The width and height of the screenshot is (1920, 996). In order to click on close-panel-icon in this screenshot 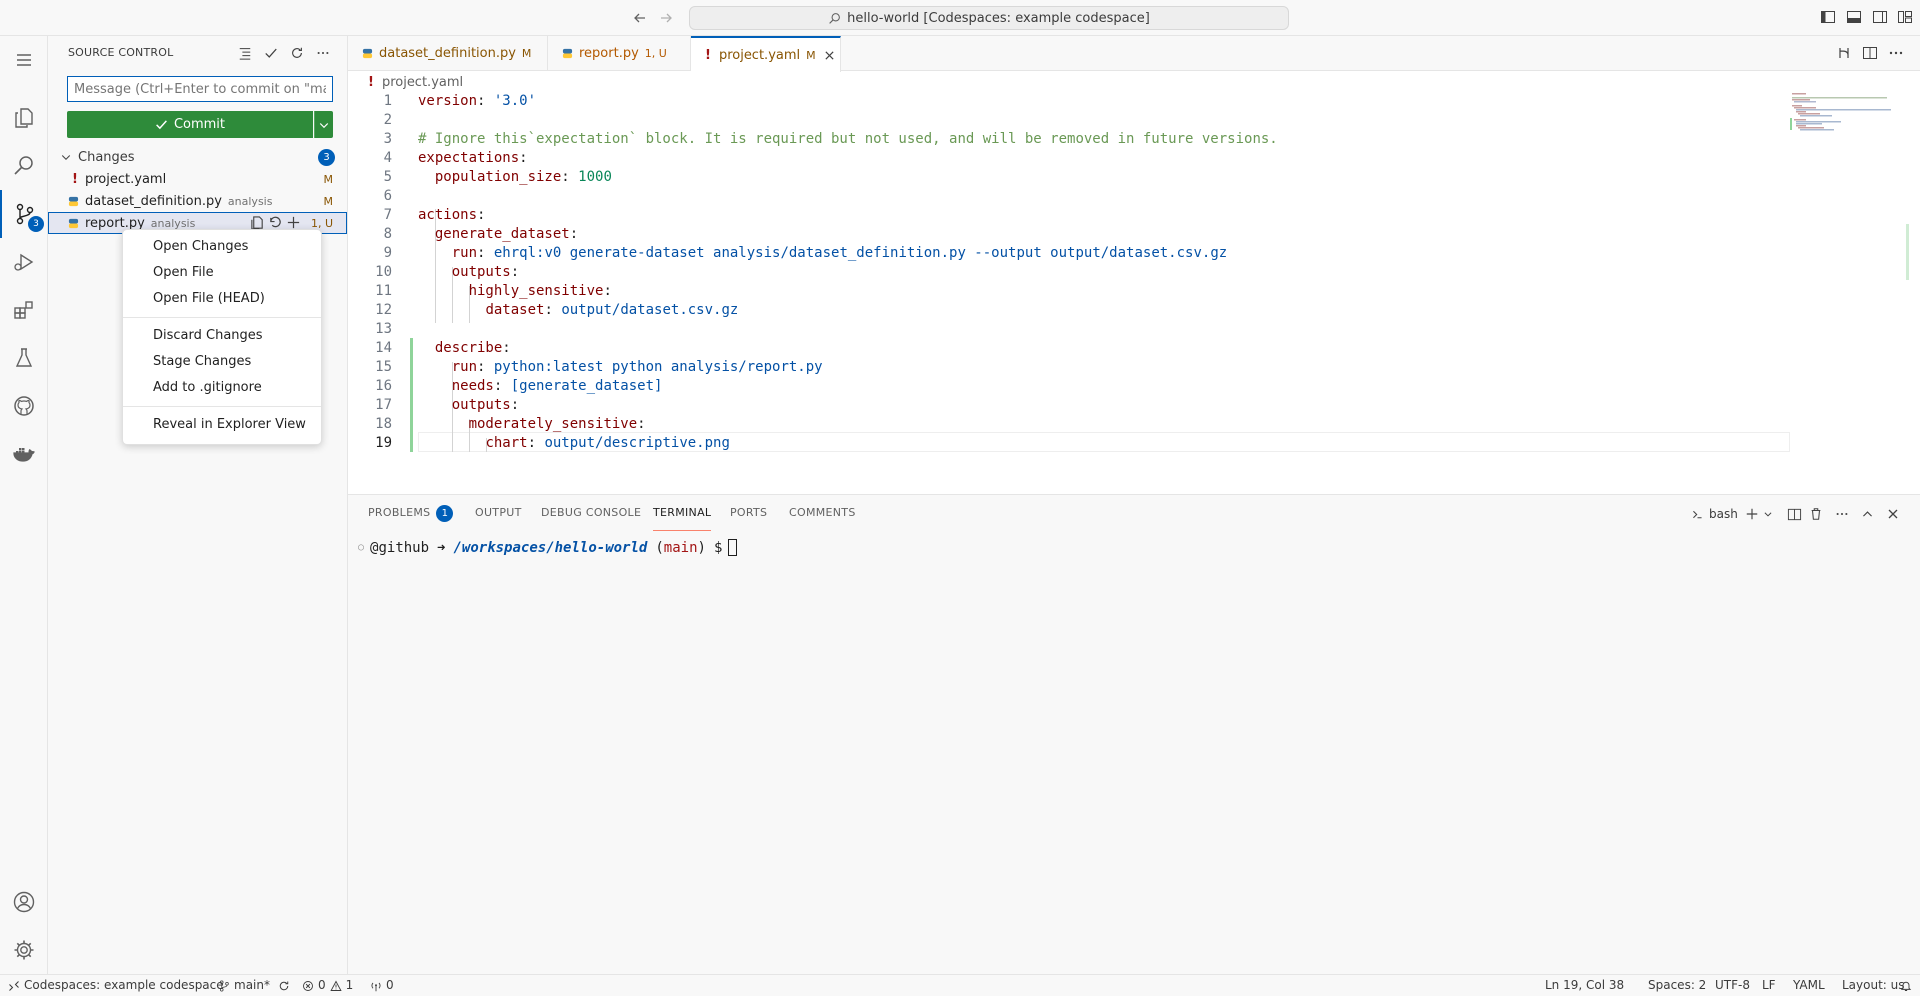, I will do `click(1893, 514)`.